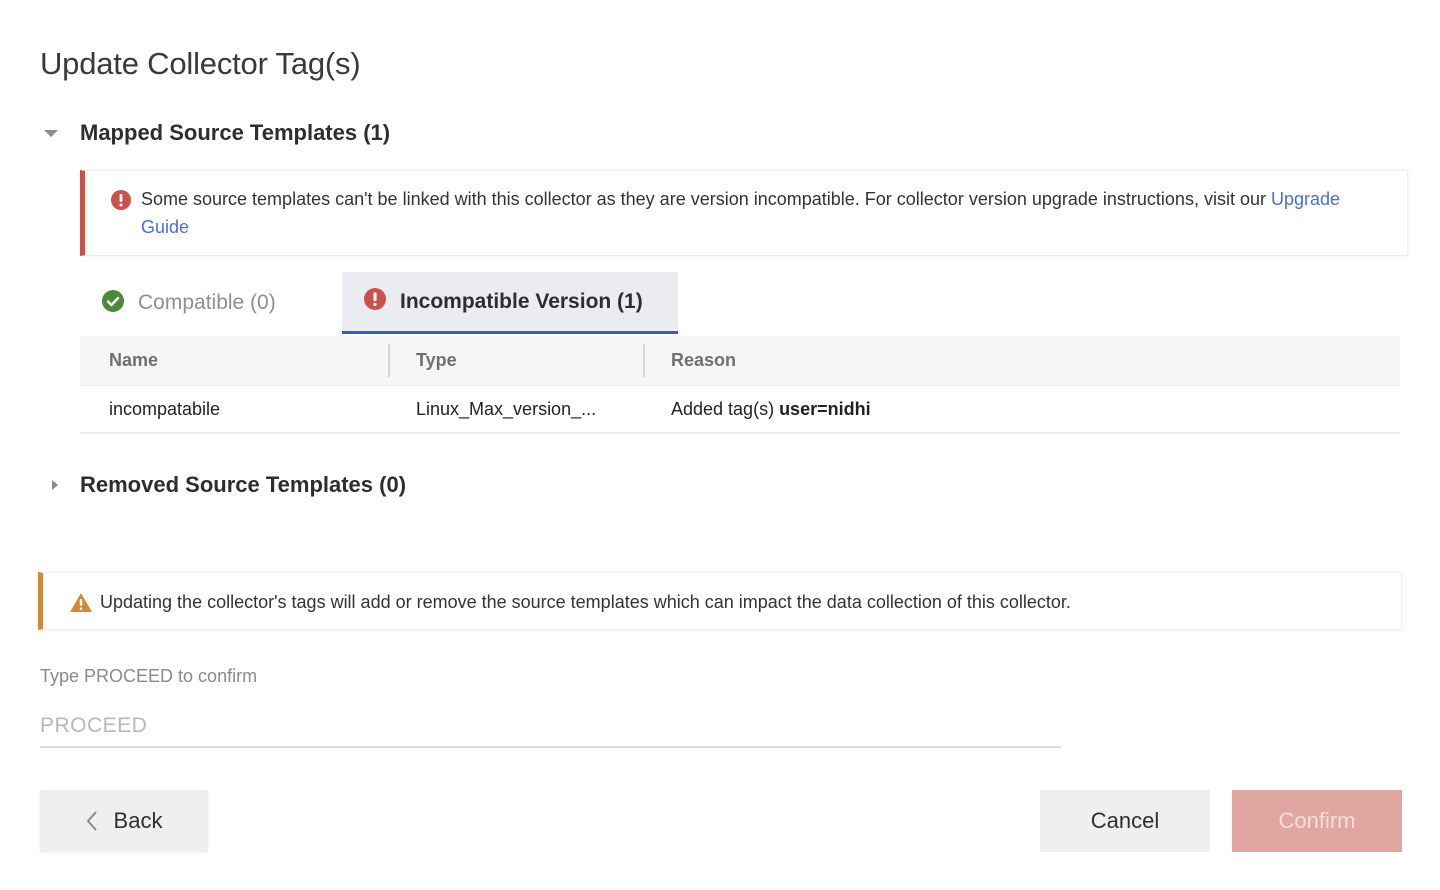  Describe the element at coordinates (81, 605) in the screenshot. I see `warning-triangle-icon` at that location.